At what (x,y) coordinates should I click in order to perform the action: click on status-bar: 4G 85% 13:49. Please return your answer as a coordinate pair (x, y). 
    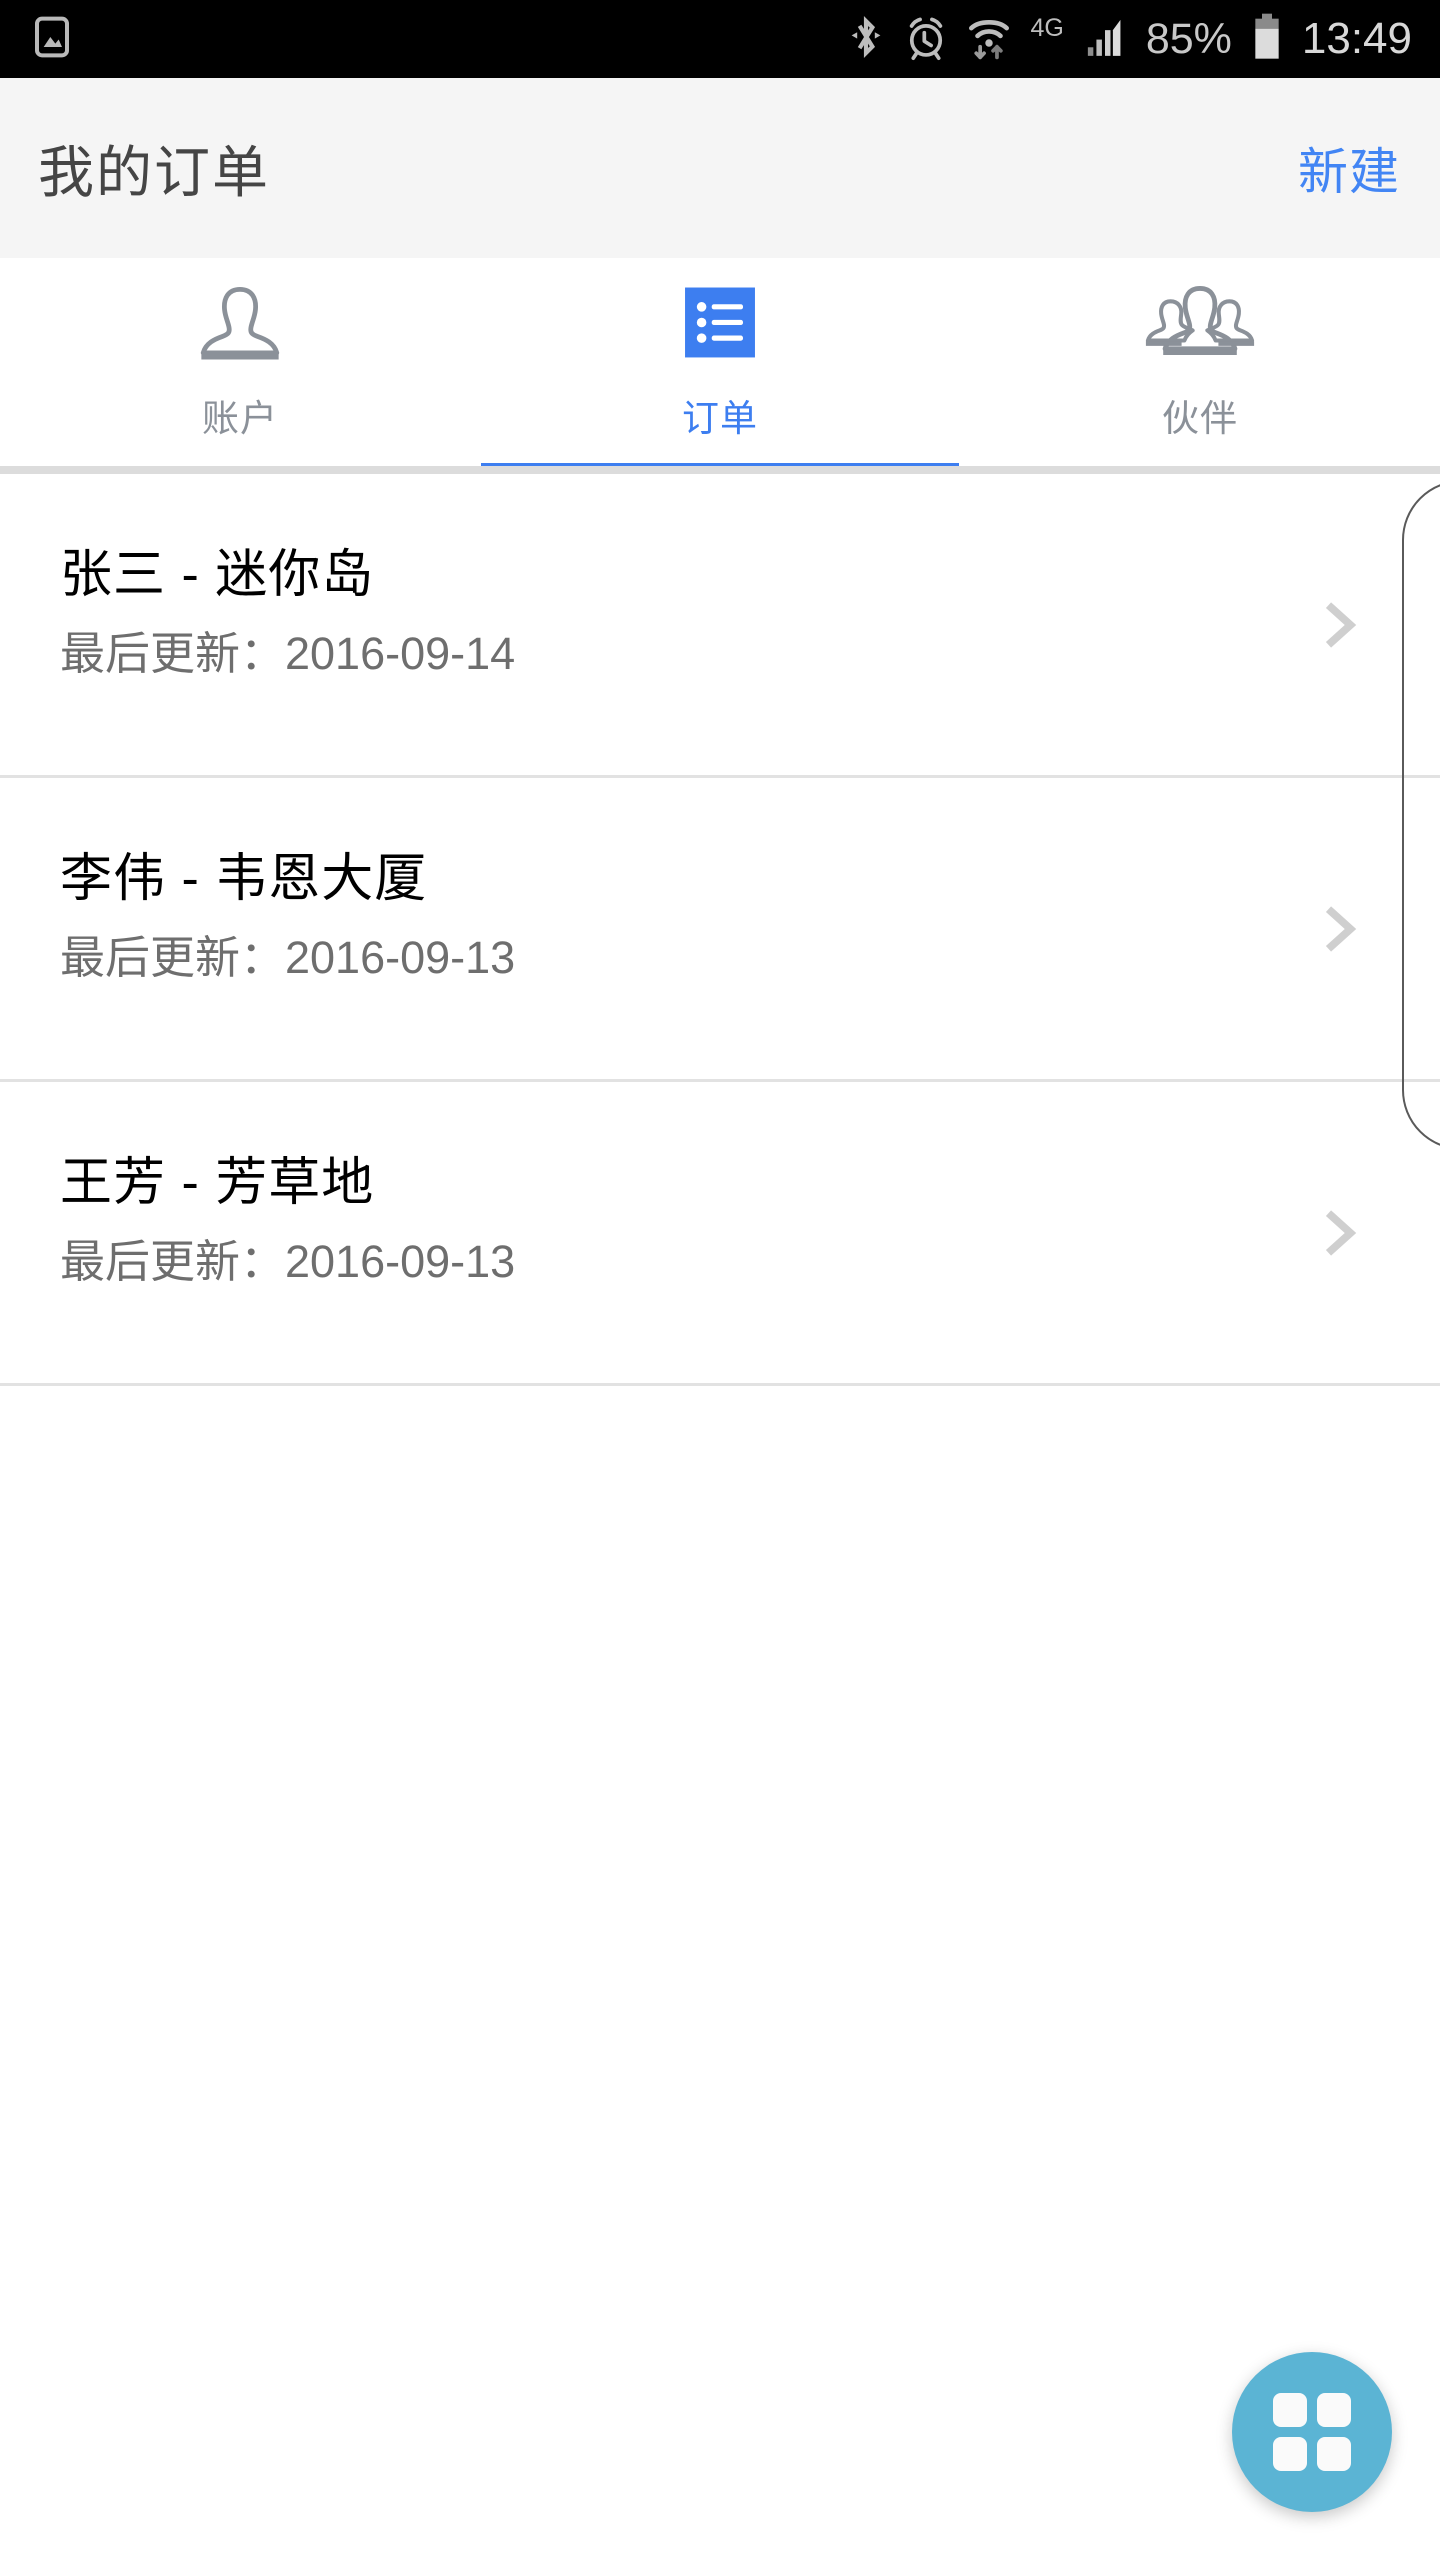
    Looking at the image, I should click on (720, 39).